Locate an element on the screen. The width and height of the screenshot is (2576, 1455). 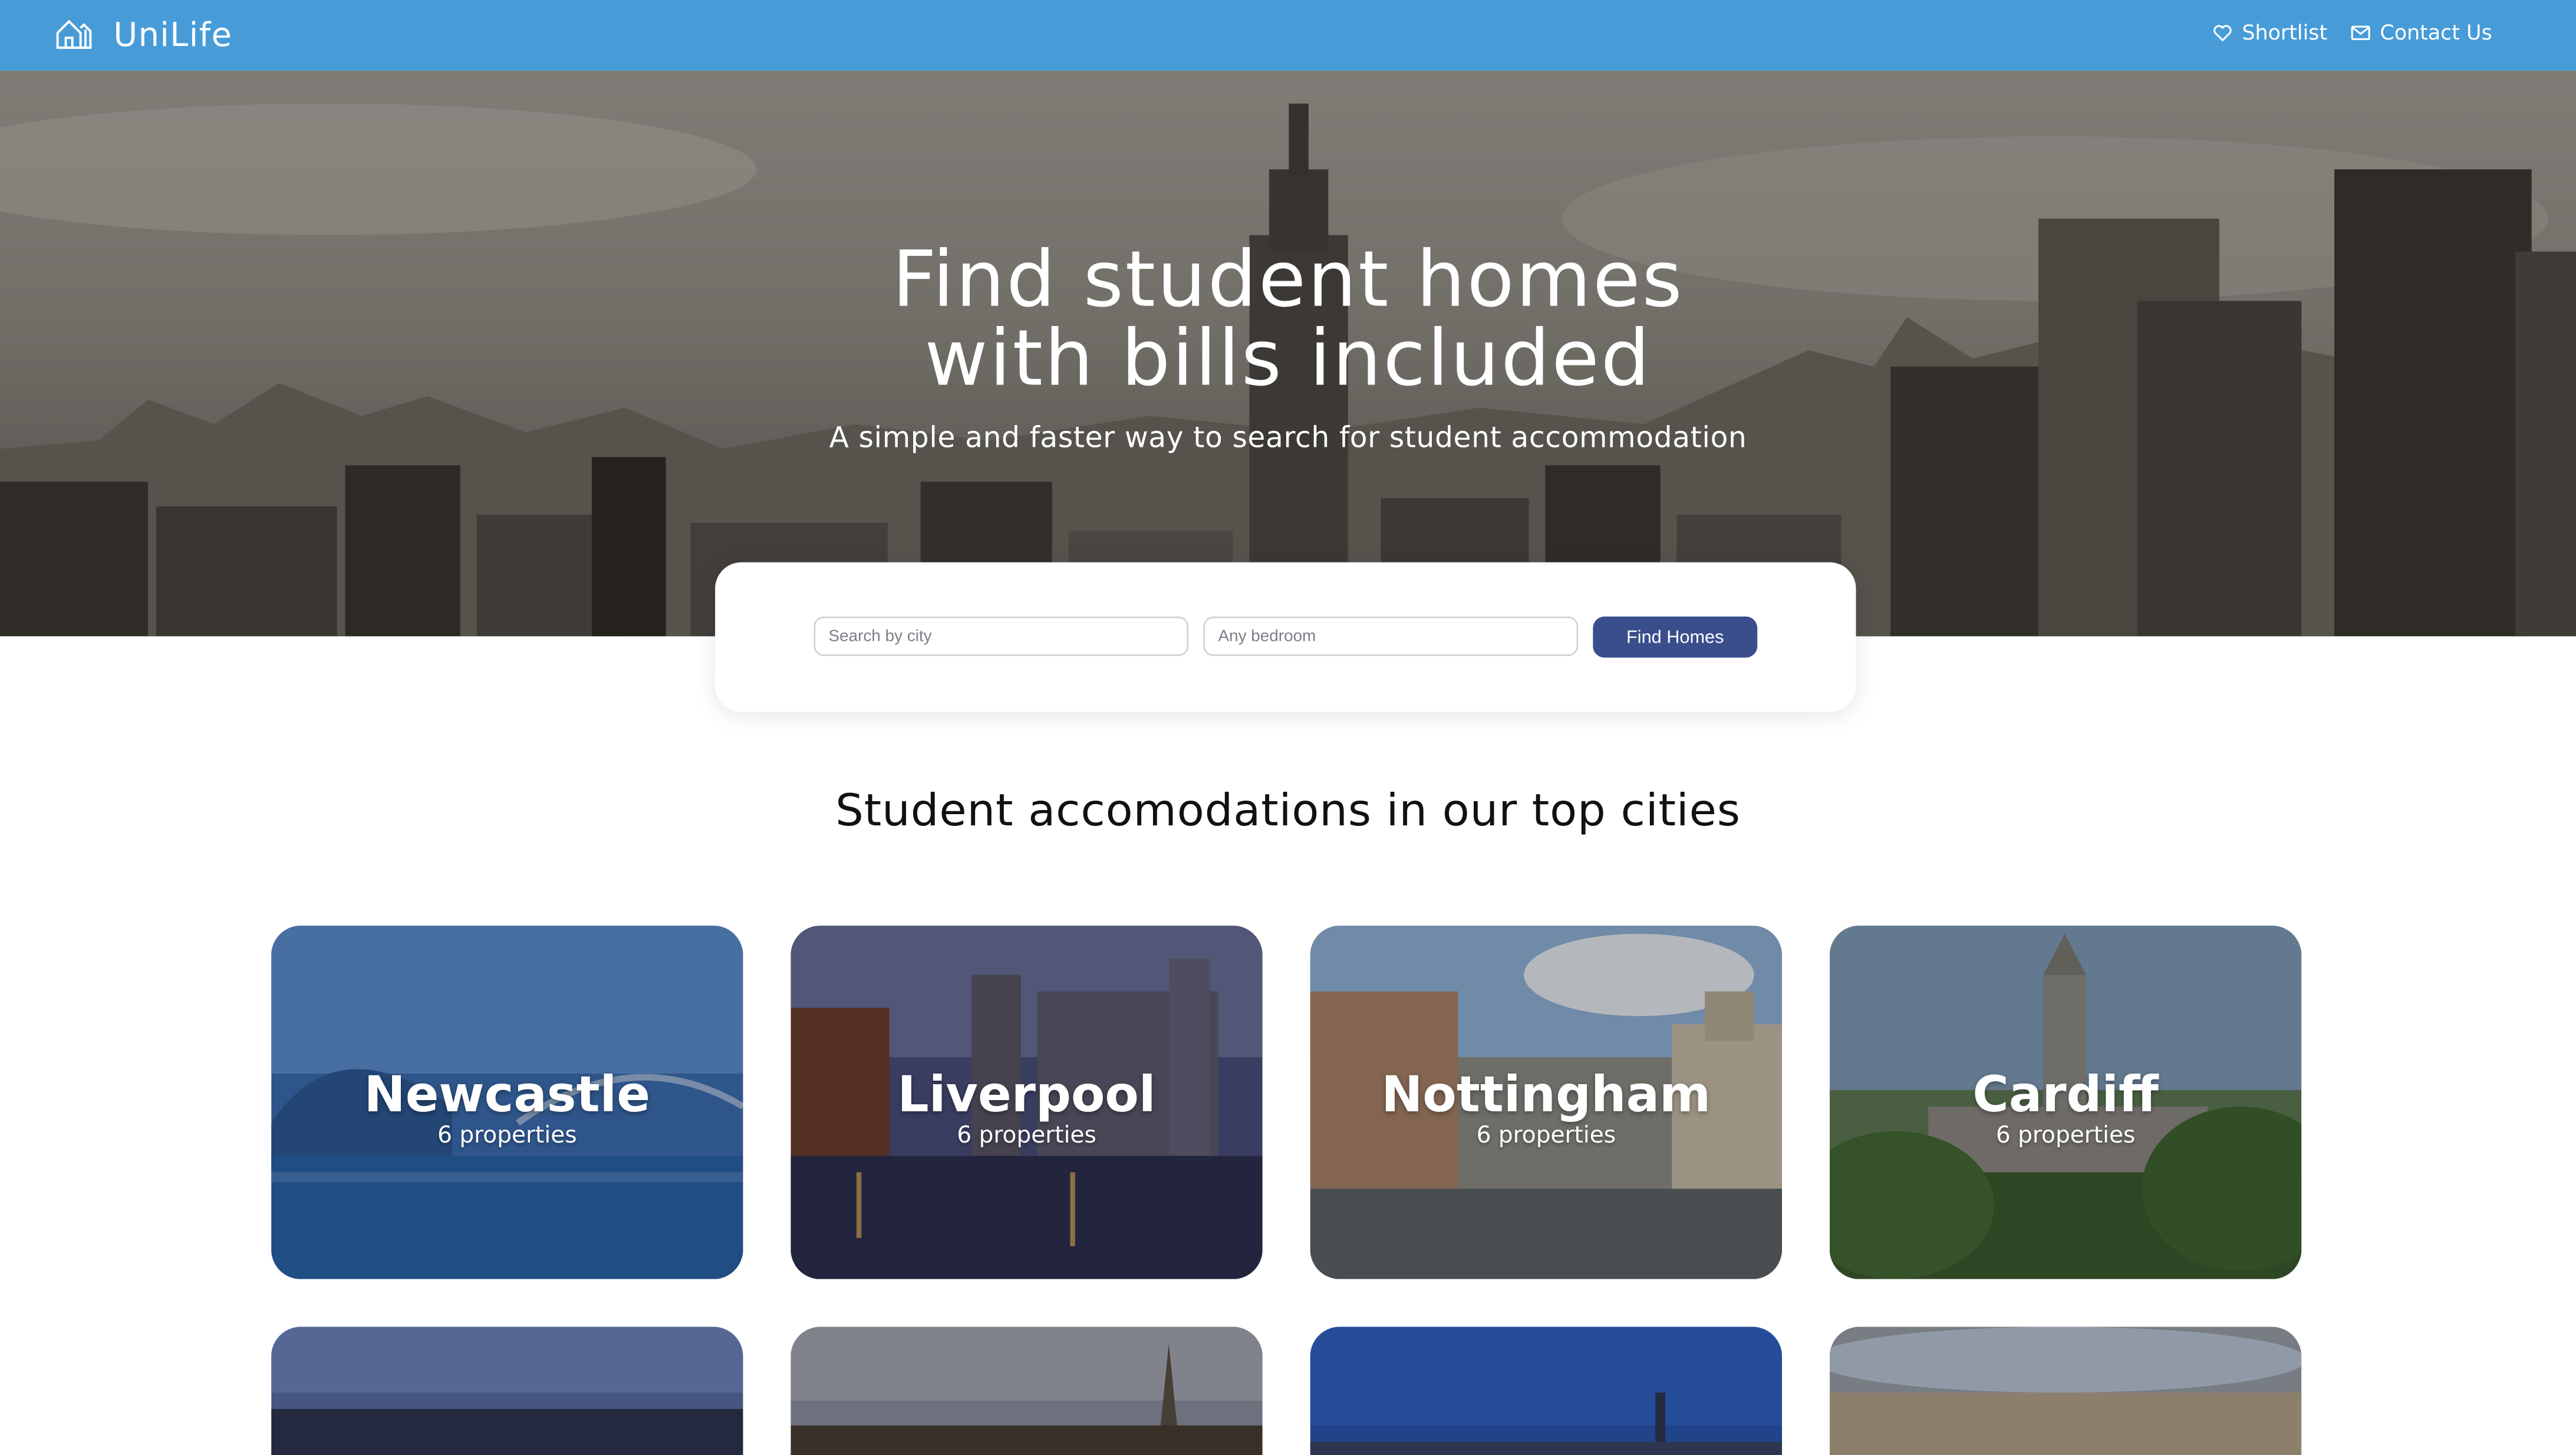
bedroom-select is located at coordinates (1391, 636).